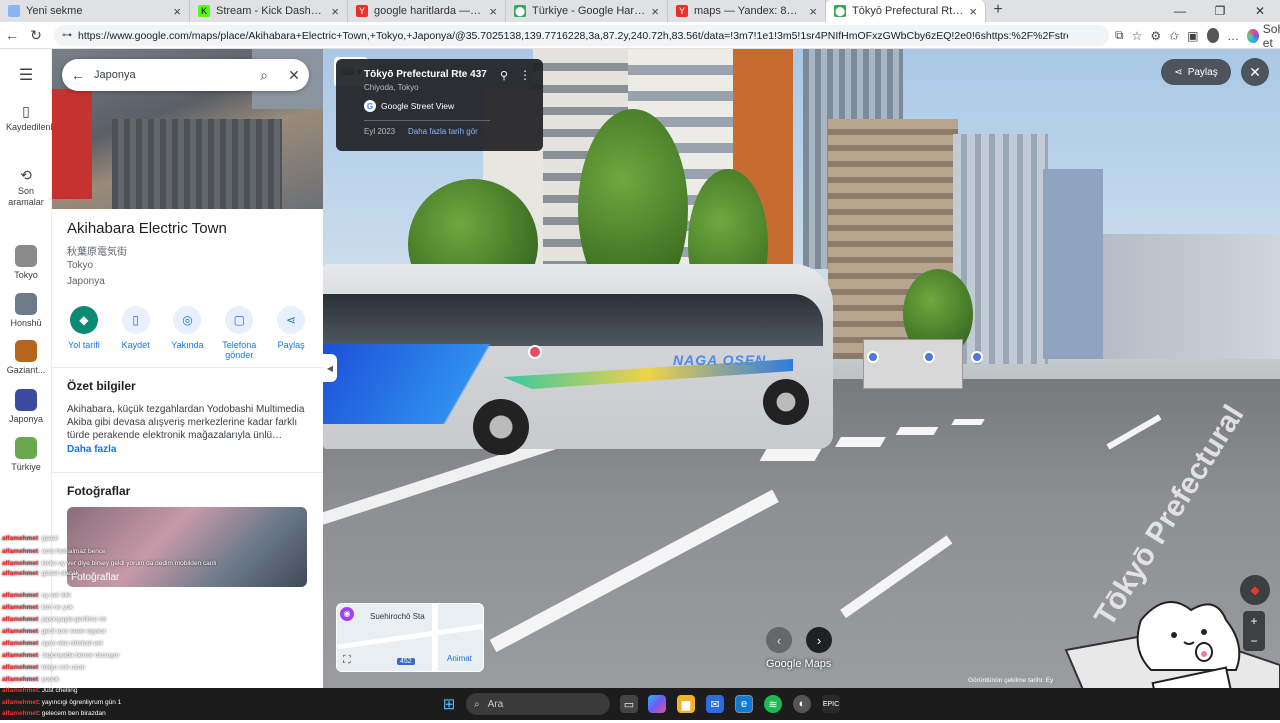 The height and width of the screenshot is (723, 1280). I want to click on directions-icon: ◆, so click(83, 320).